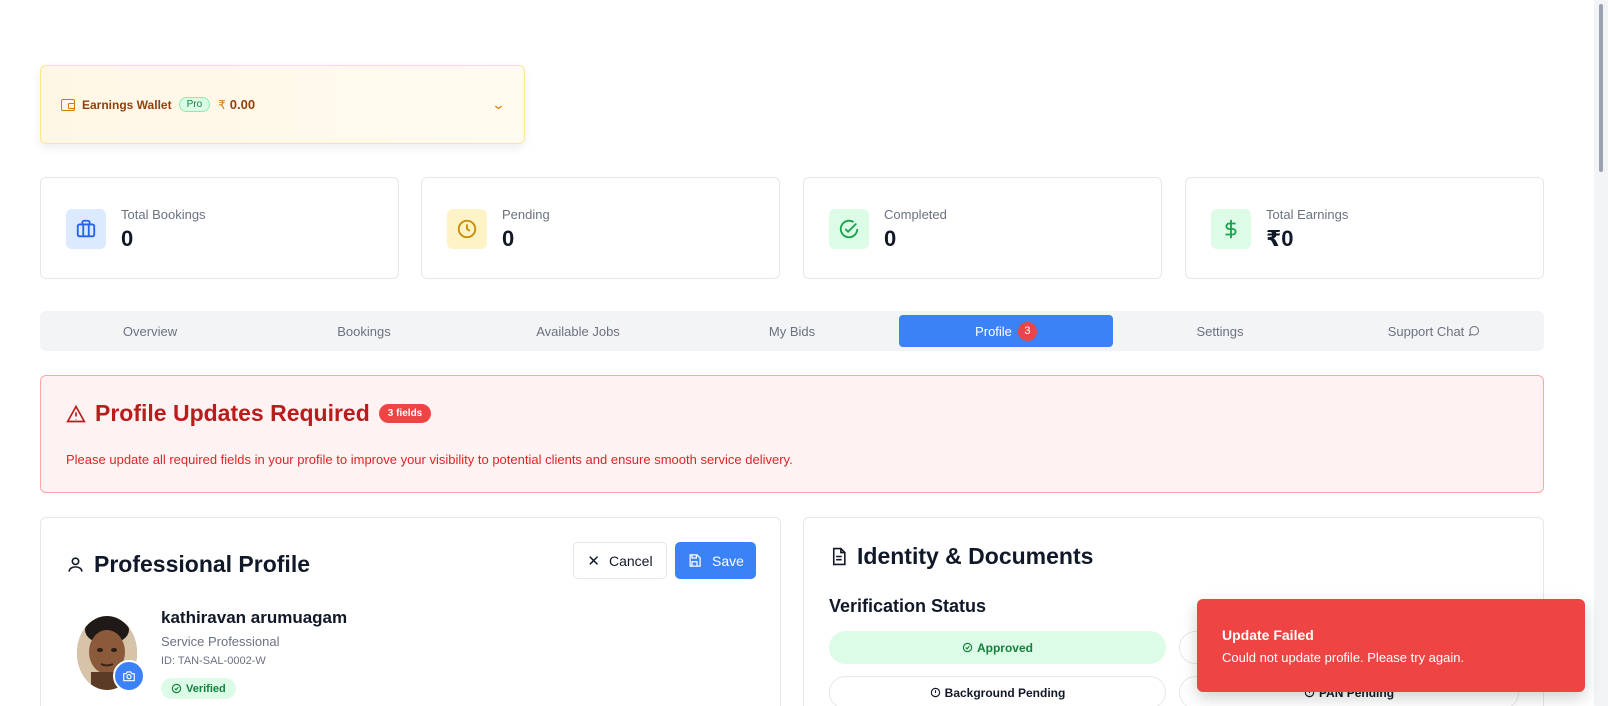  Describe the element at coordinates (75, 564) in the screenshot. I see `user-icon` at that location.